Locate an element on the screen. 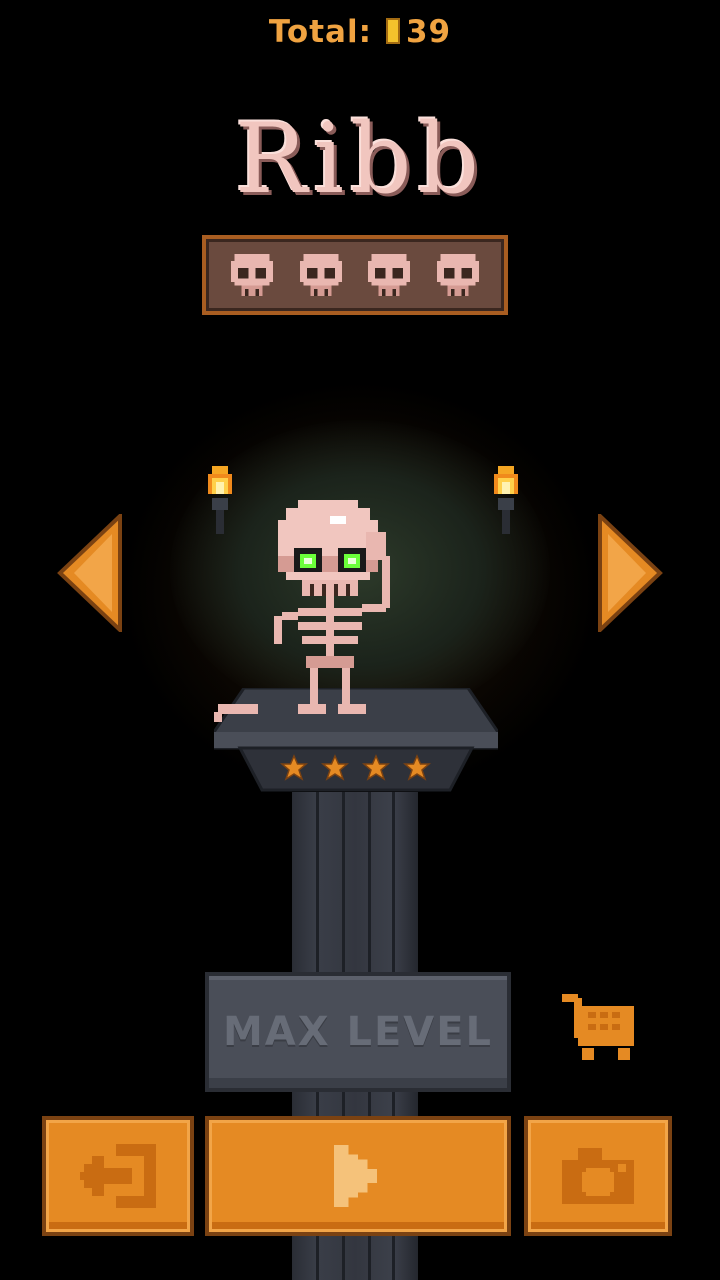  camera-button is located at coordinates (598, 1176).